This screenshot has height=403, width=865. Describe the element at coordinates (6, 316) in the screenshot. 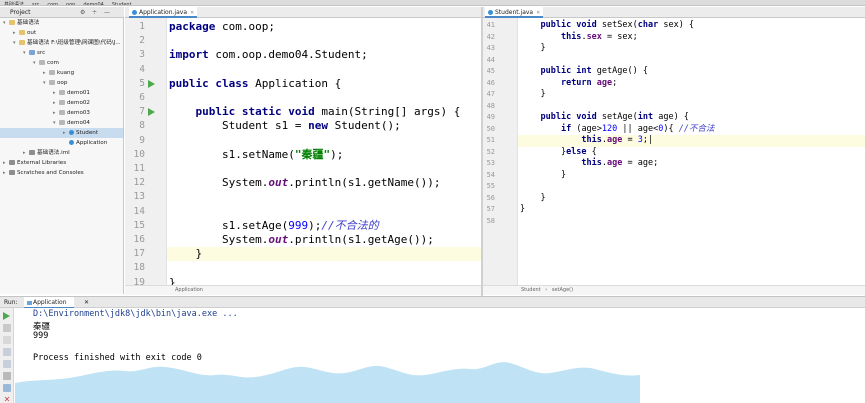

I see `rerun-icon` at that location.